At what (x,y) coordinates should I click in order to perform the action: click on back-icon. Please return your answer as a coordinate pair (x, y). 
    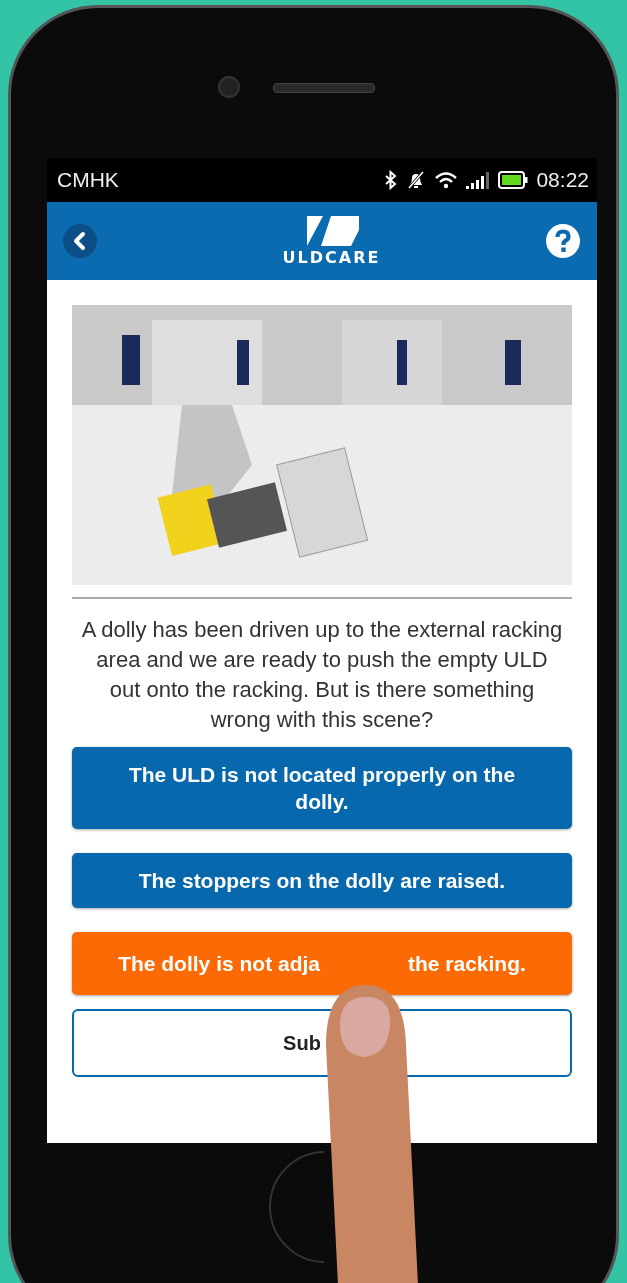
    Looking at the image, I should click on (80, 241).